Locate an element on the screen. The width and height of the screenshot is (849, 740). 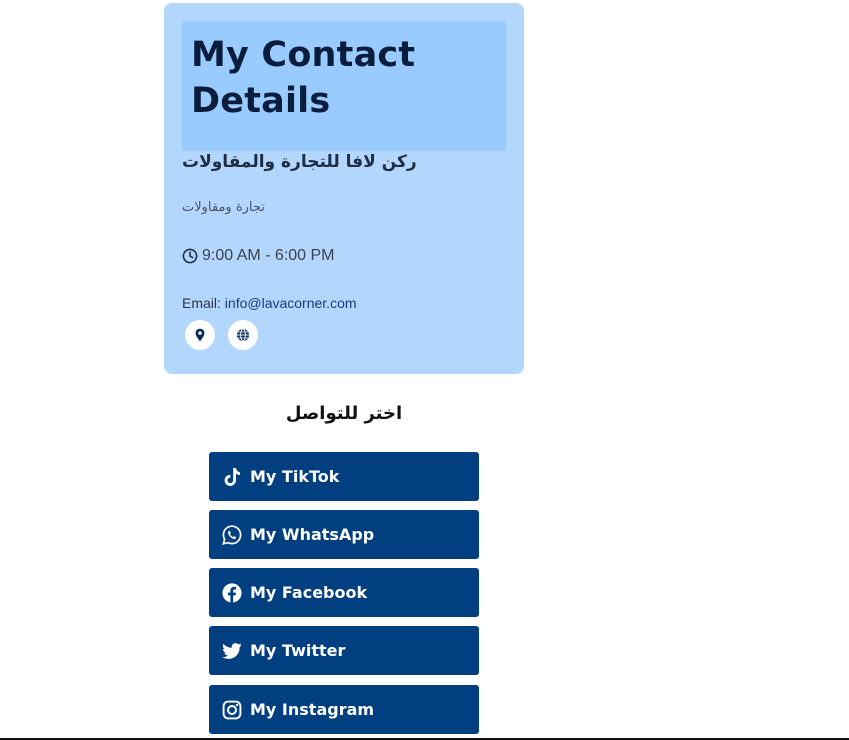
facebook-button-label: My Facebook is located at coordinates (309, 592).